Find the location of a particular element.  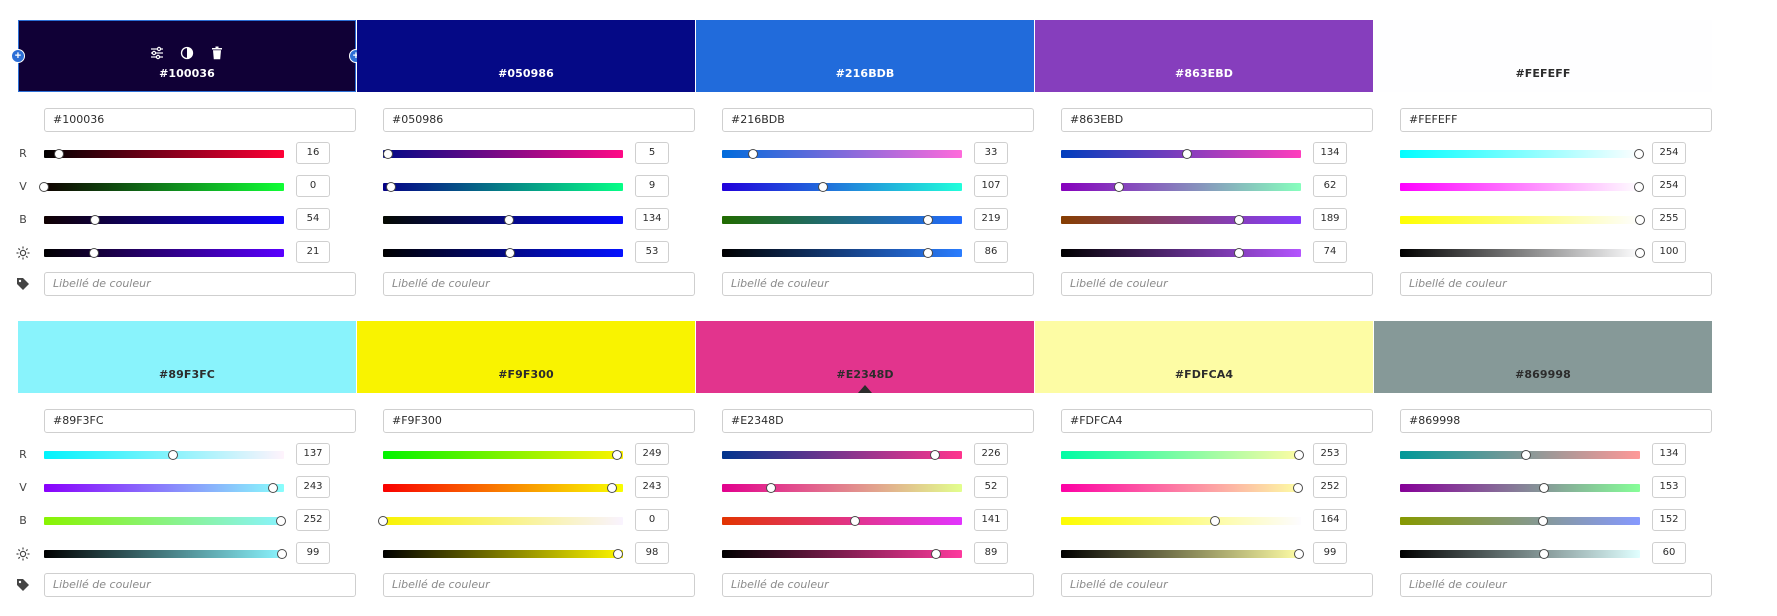

blue-value-input: 219 is located at coordinates (991, 219).